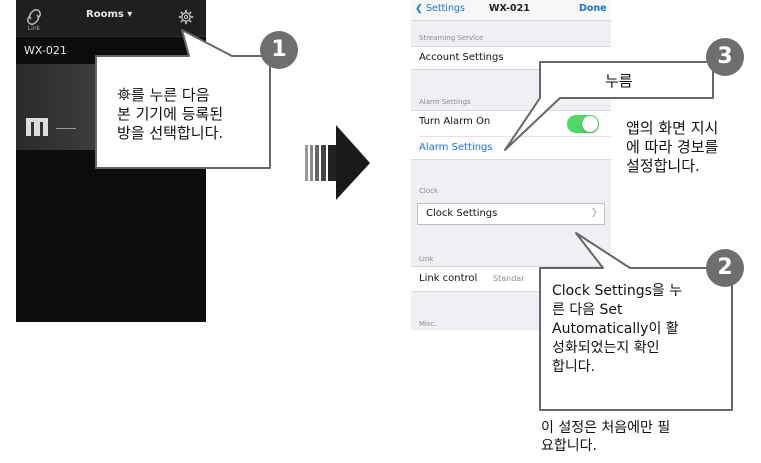  What do you see at coordinates (448, 278) in the screenshot?
I see `link-control-label: Link control` at bounding box center [448, 278].